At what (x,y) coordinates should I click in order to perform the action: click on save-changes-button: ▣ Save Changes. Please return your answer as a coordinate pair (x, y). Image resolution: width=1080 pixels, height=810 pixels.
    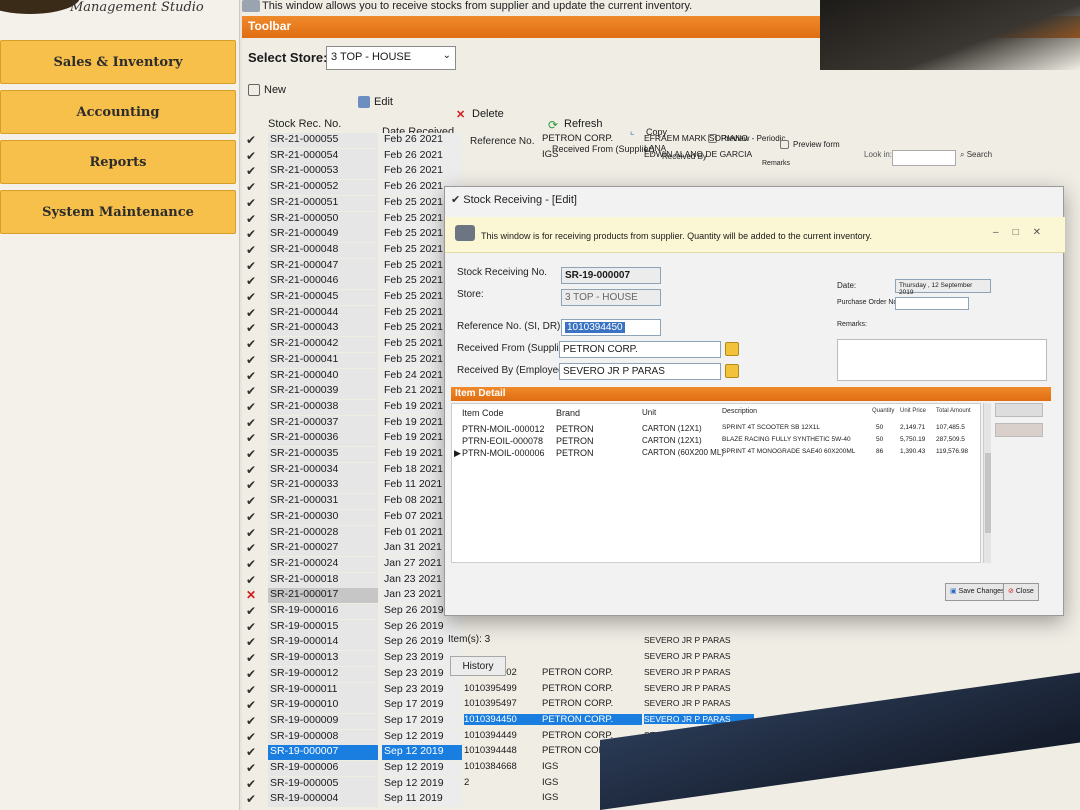
    Looking at the image, I should click on (977, 592).